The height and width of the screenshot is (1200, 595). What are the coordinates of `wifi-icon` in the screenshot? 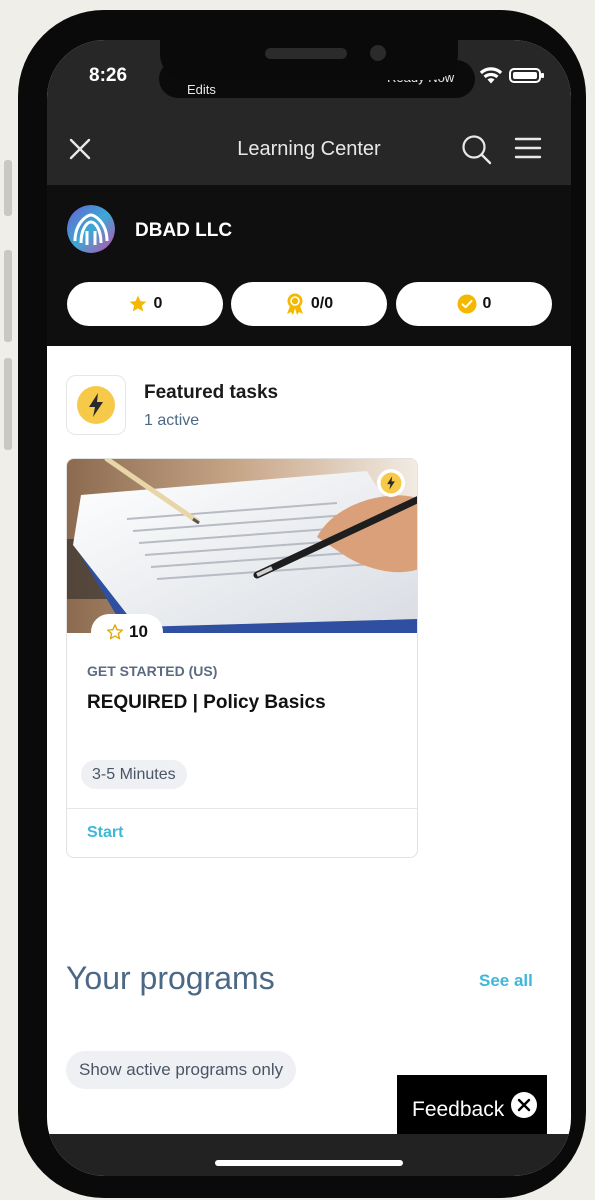 It's located at (491, 75).